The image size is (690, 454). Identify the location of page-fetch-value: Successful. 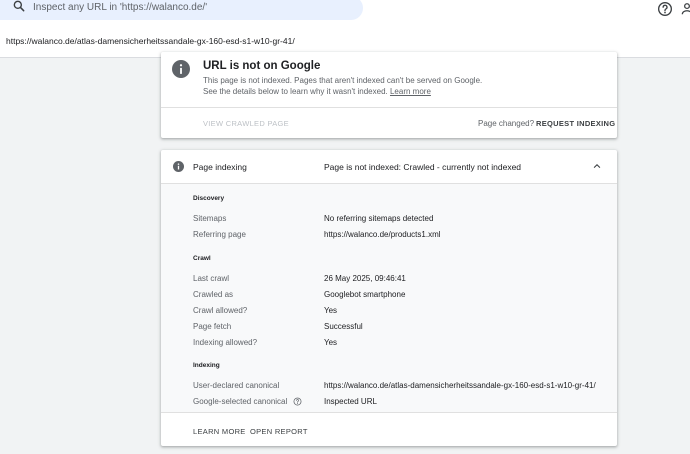
(343, 326).